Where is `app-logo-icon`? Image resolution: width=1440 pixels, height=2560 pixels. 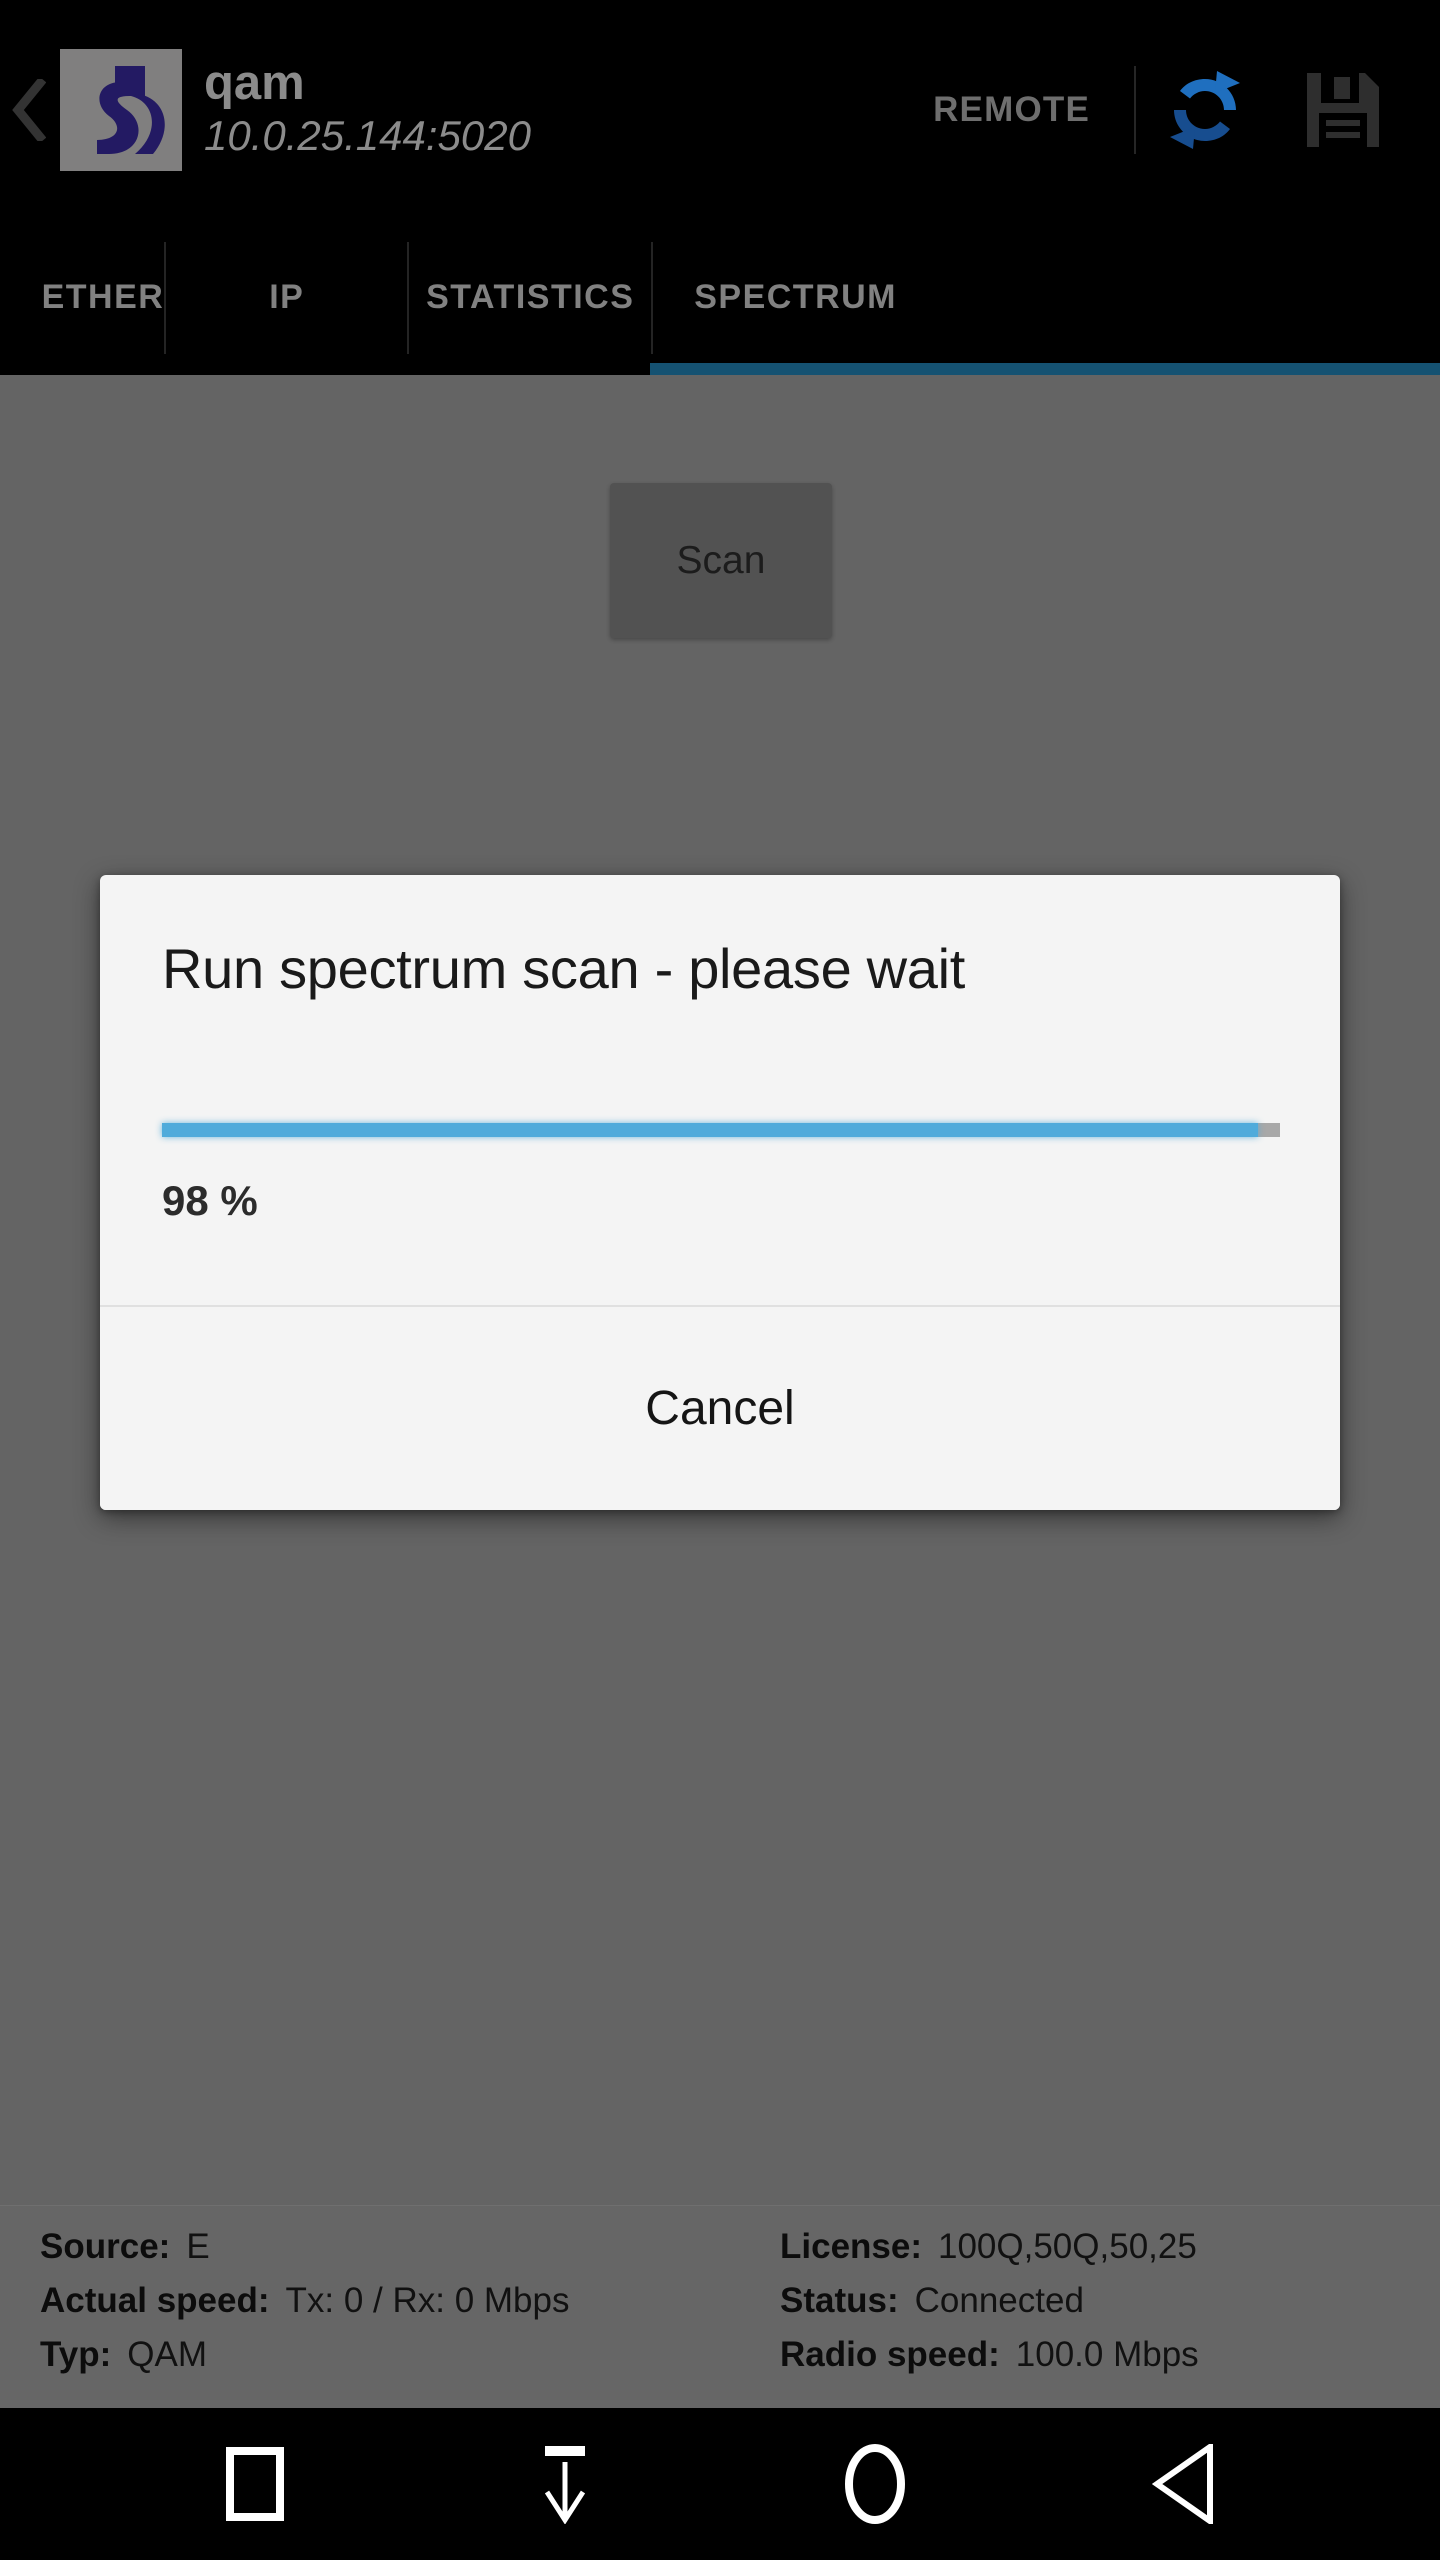
app-logo-icon is located at coordinates (121, 110).